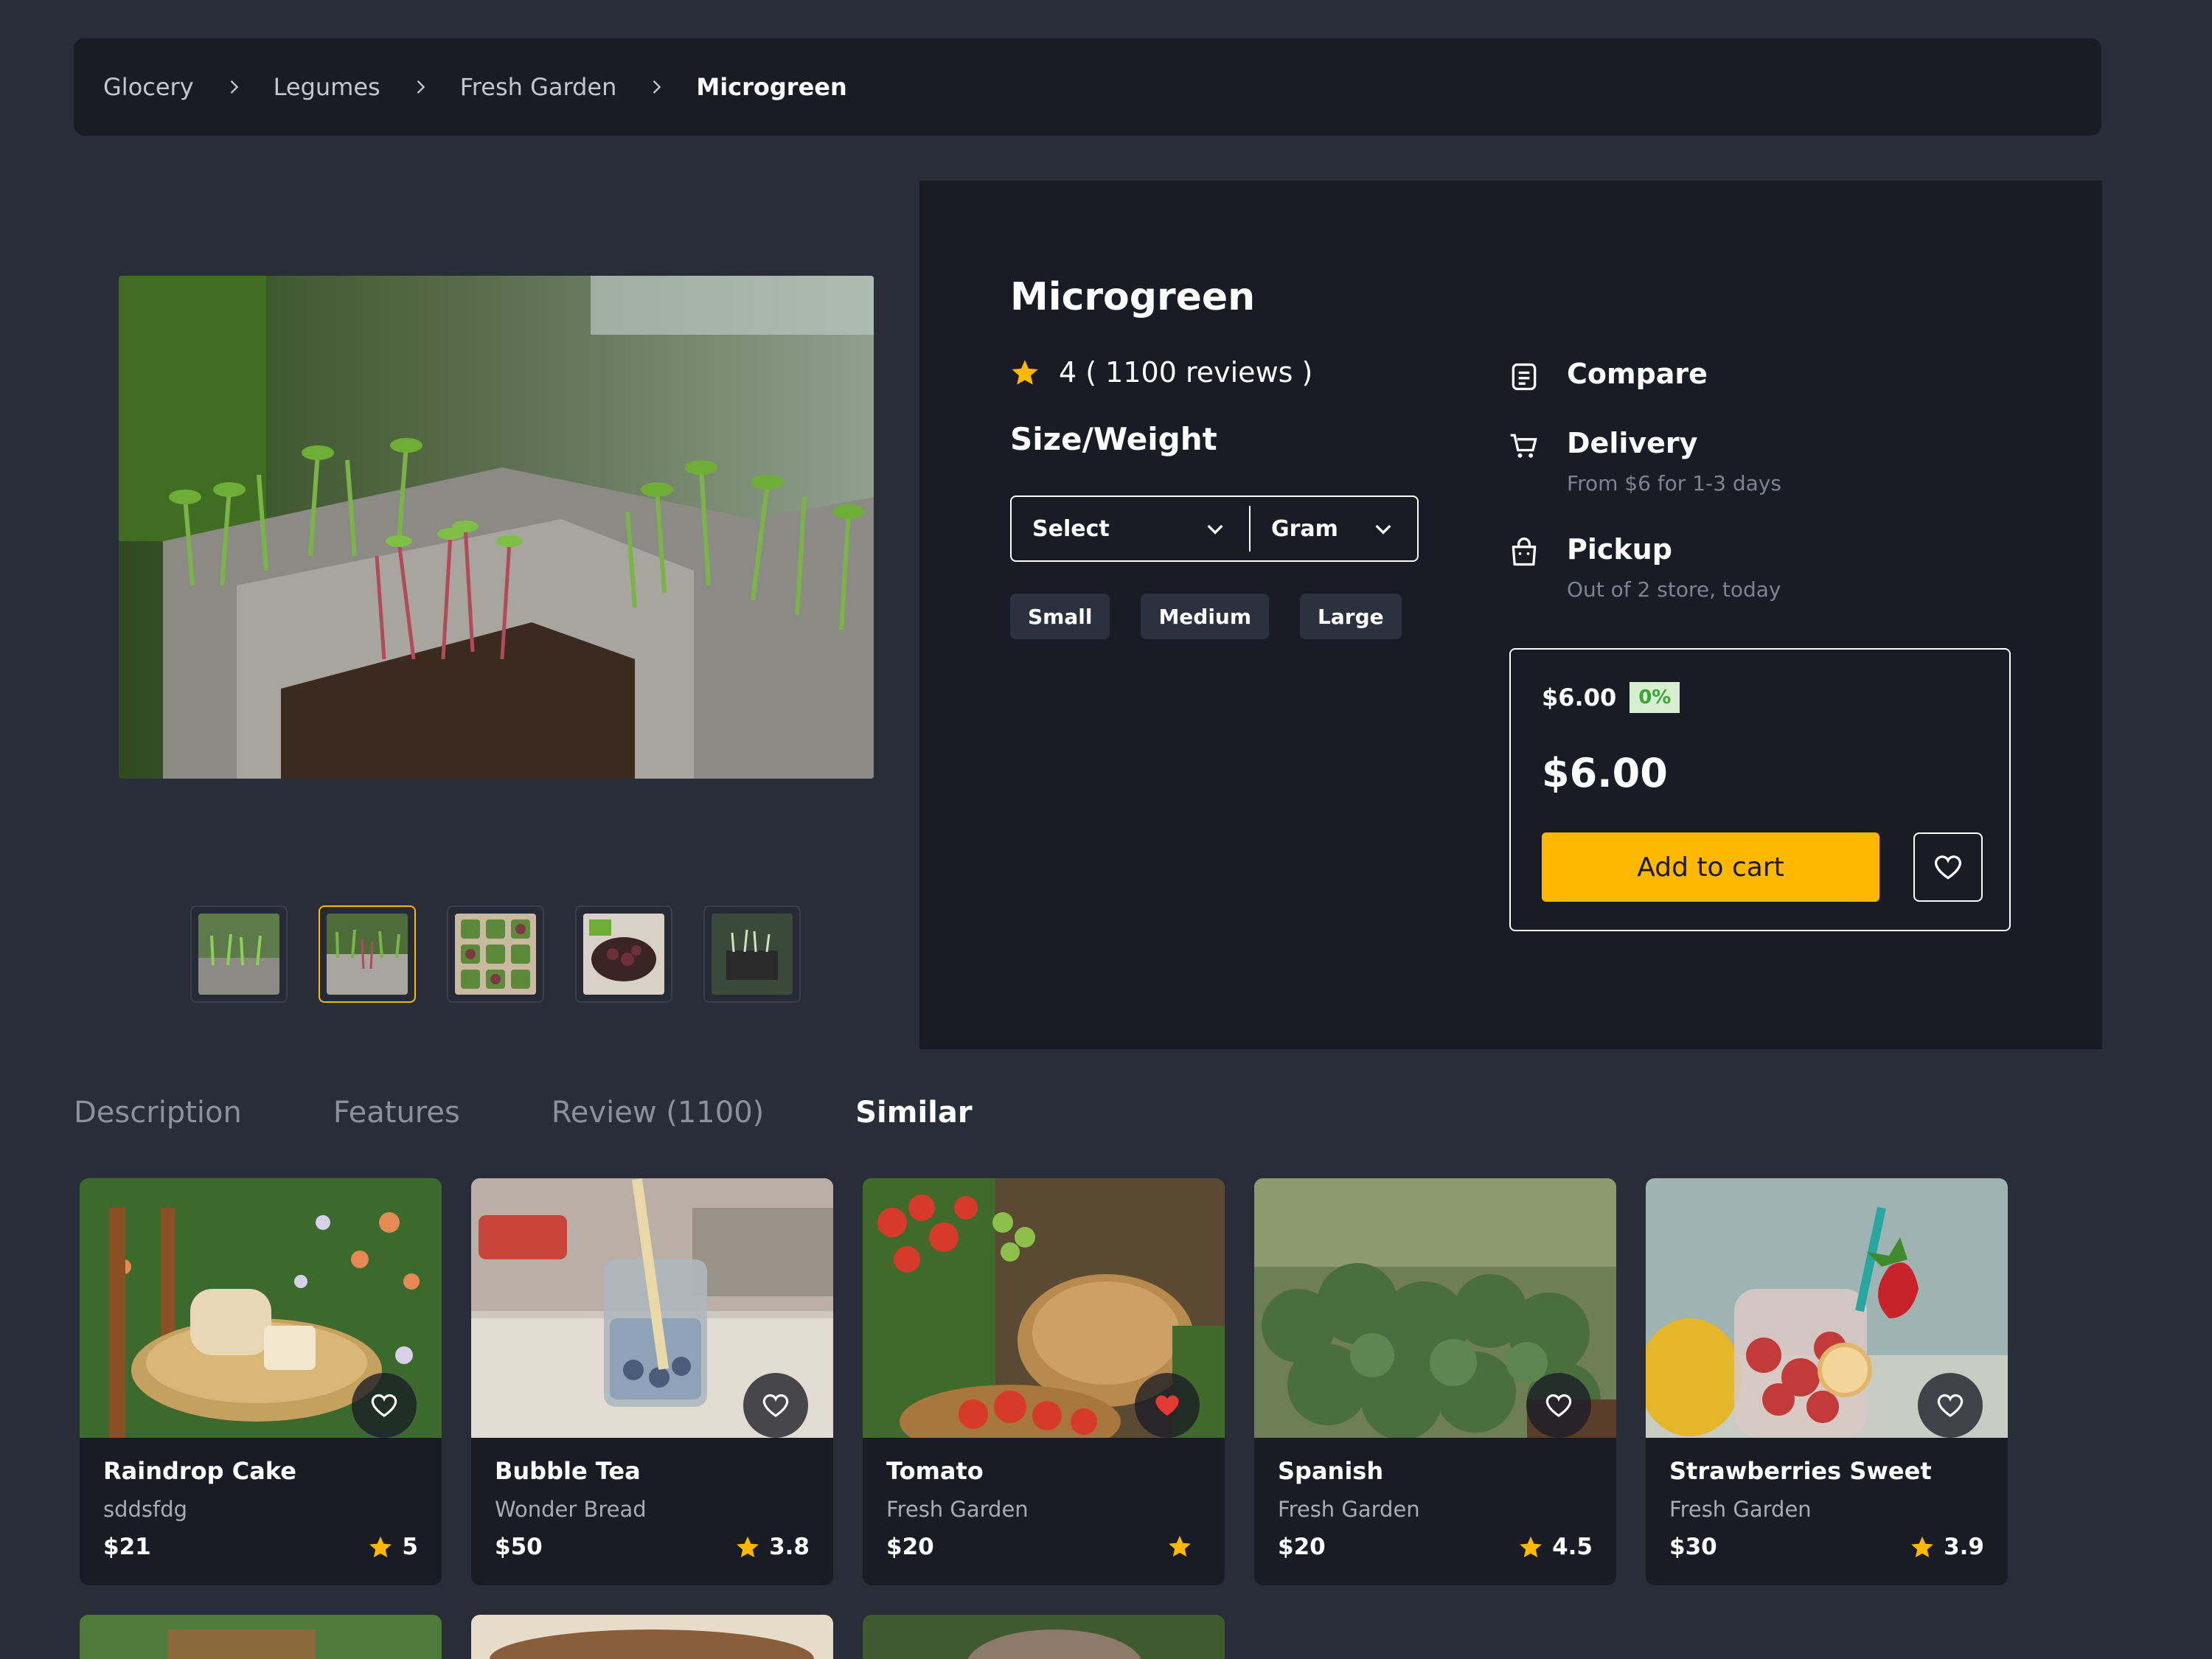 The height and width of the screenshot is (1659, 2212). Describe the element at coordinates (1644, 567) in the screenshot. I see `pickup-info: Pickup Out of 2 store, today` at that location.